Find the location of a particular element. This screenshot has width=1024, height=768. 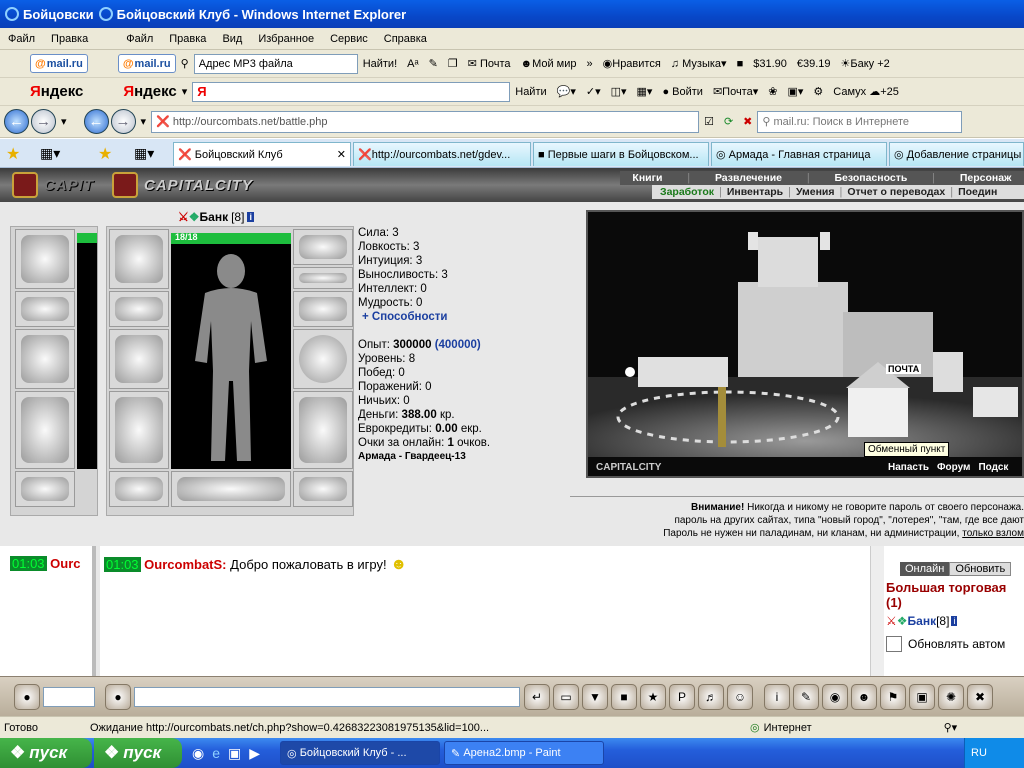

chat-input is located at coordinates (327, 696).